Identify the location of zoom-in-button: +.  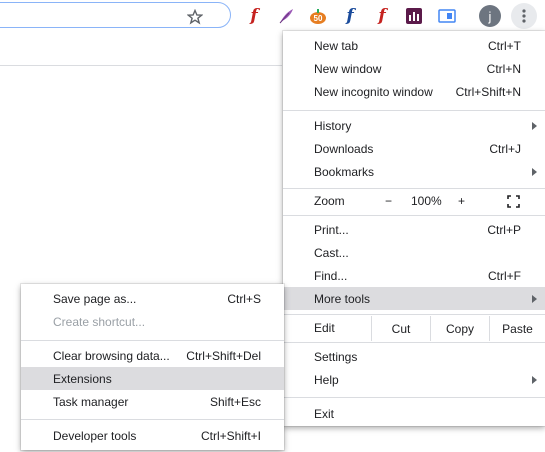
(461, 201).